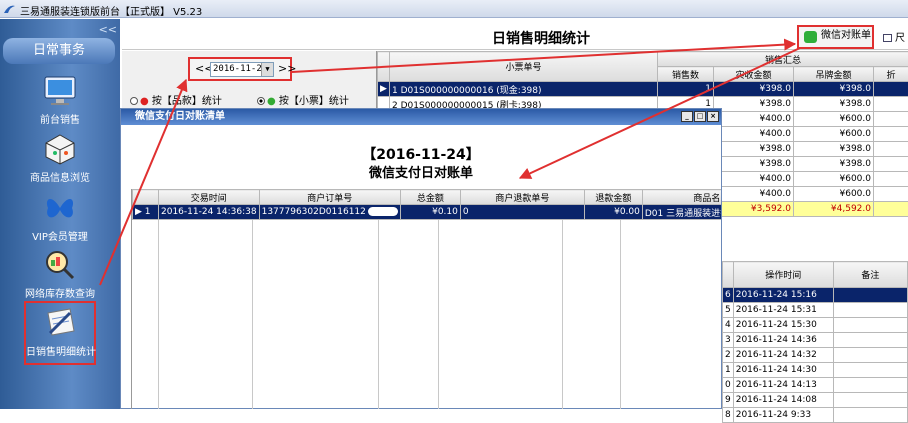 This screenshot has height=423, width=908. I want to click on group-header: 销售汇总, so click(783, 59).